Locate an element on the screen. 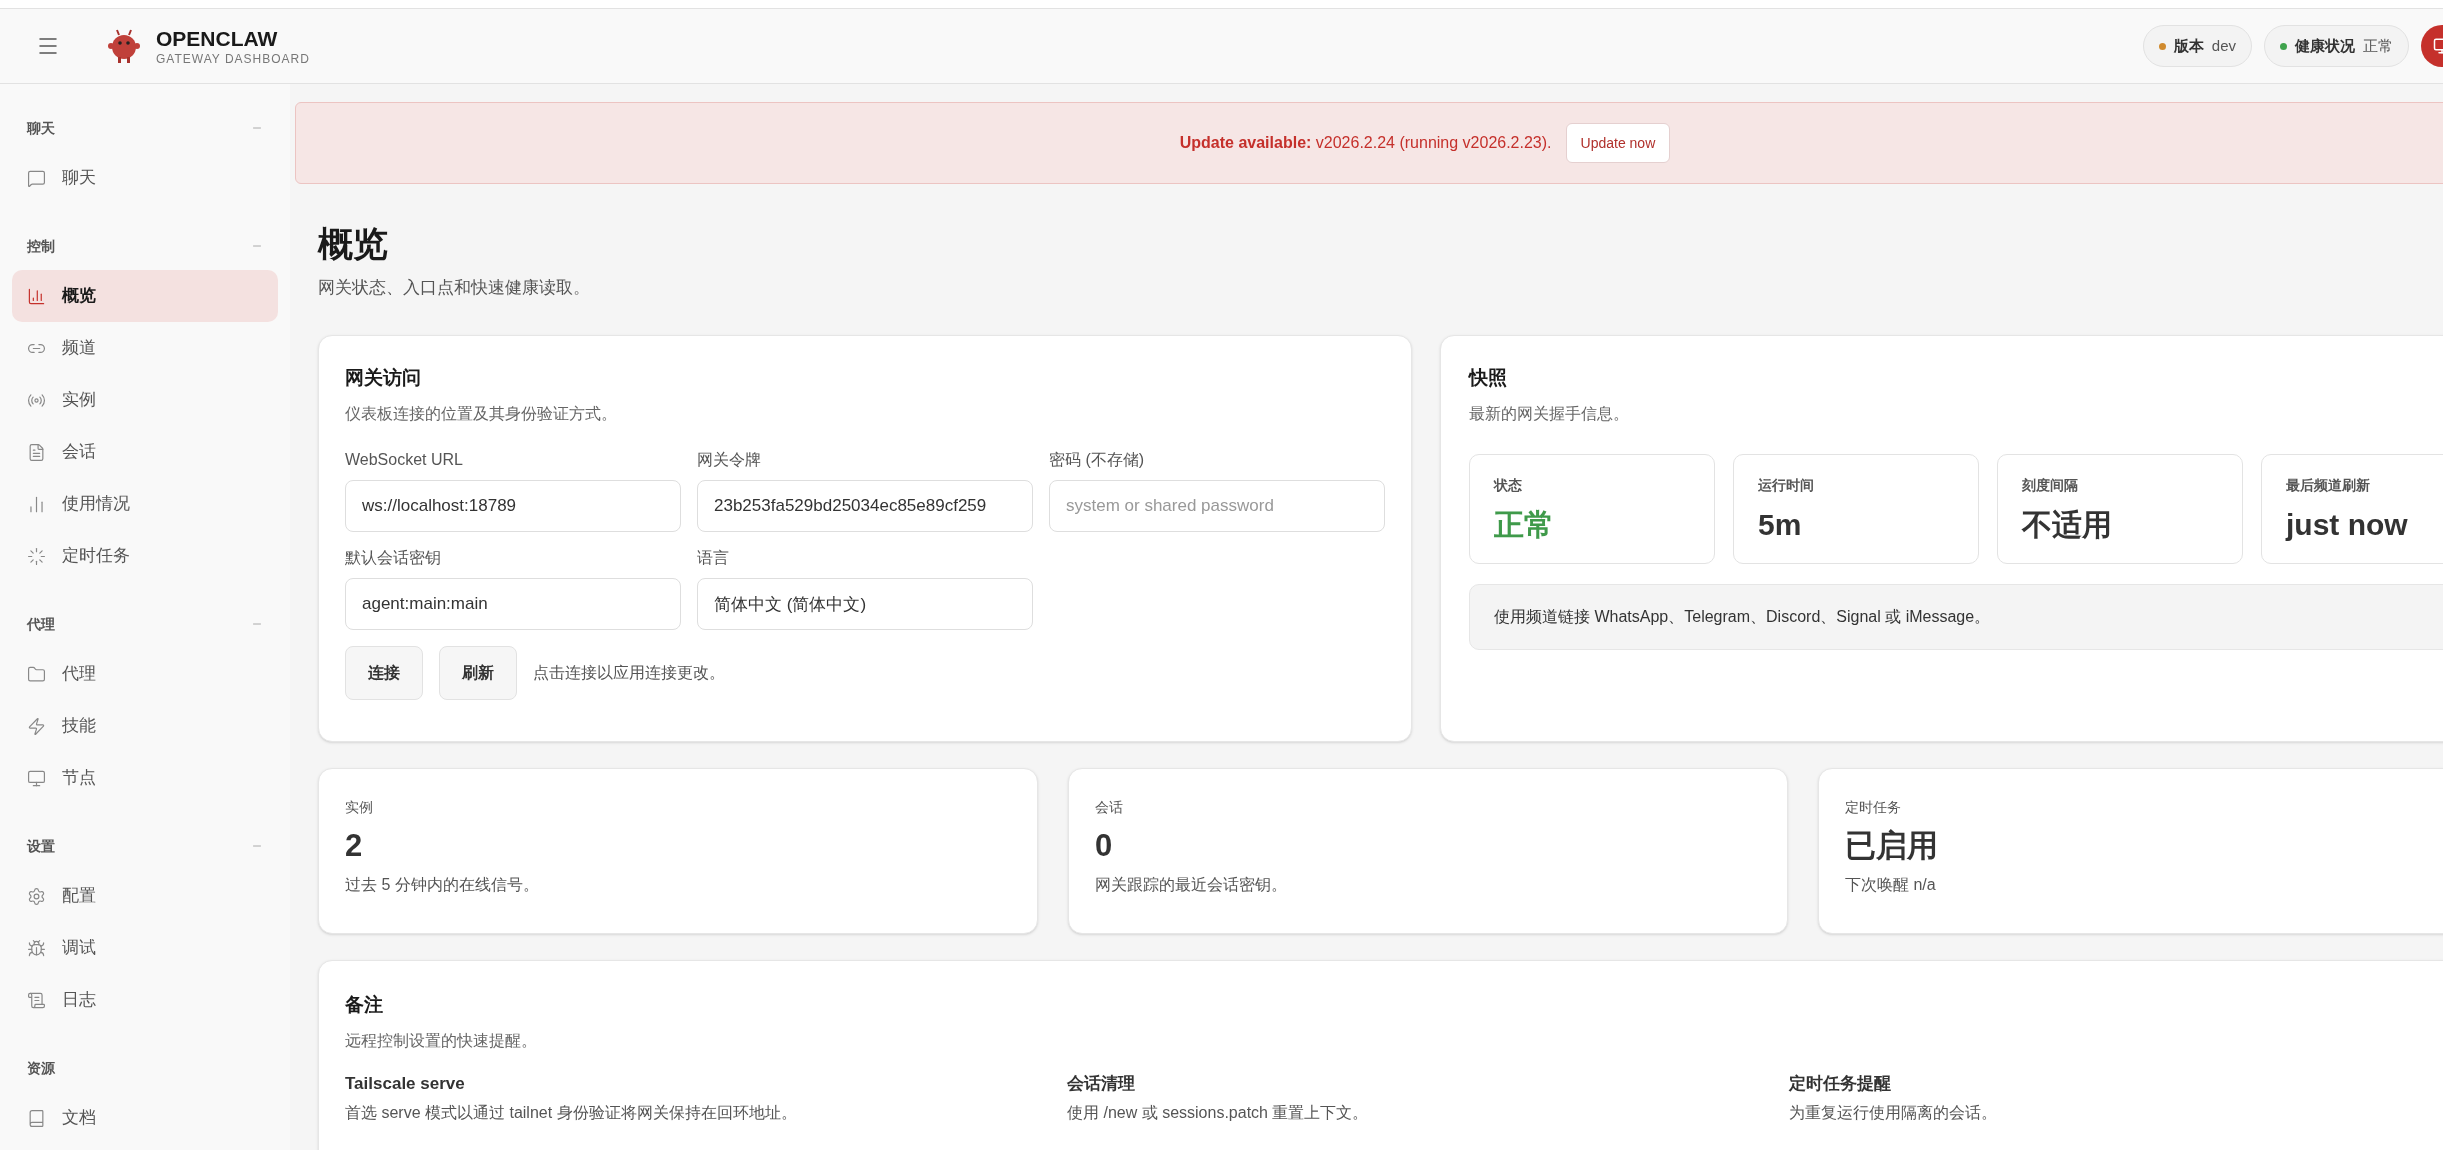 The height and width of the screenshot is (1150, 2443). document-icon is located at coordinates (36, 452).